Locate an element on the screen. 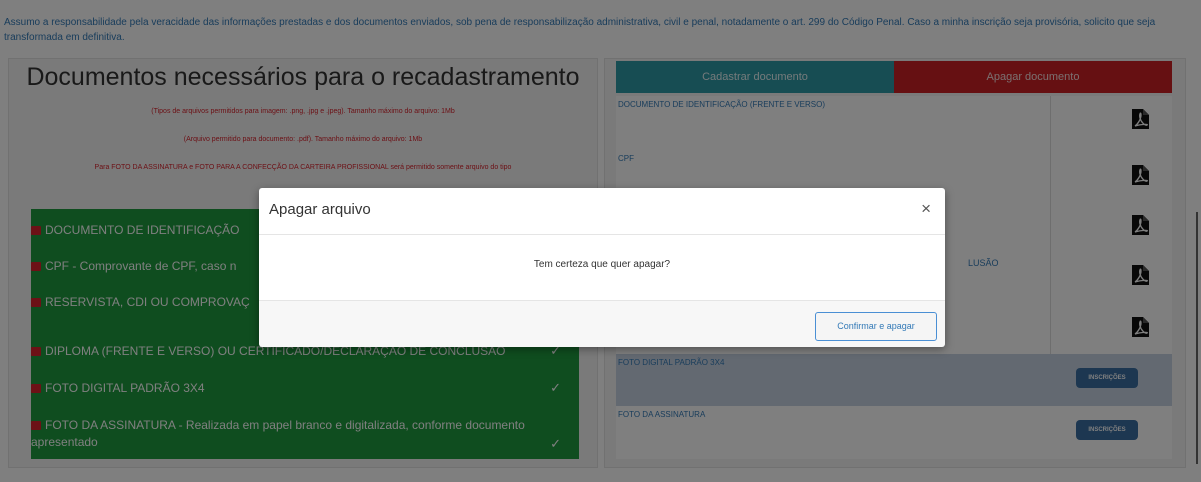  dialog-body: Tem certeza que quer apagar? is located at coordinates (602, 267).